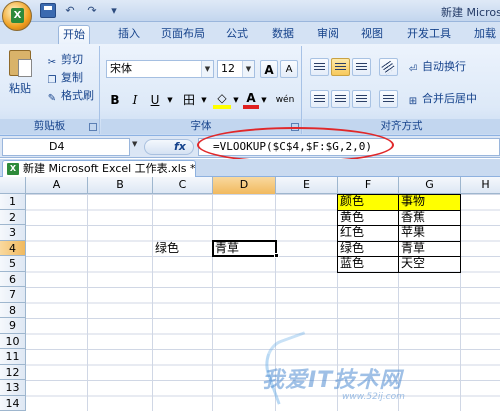  I want to click on copy-icon: ❐, so click(52, 80).